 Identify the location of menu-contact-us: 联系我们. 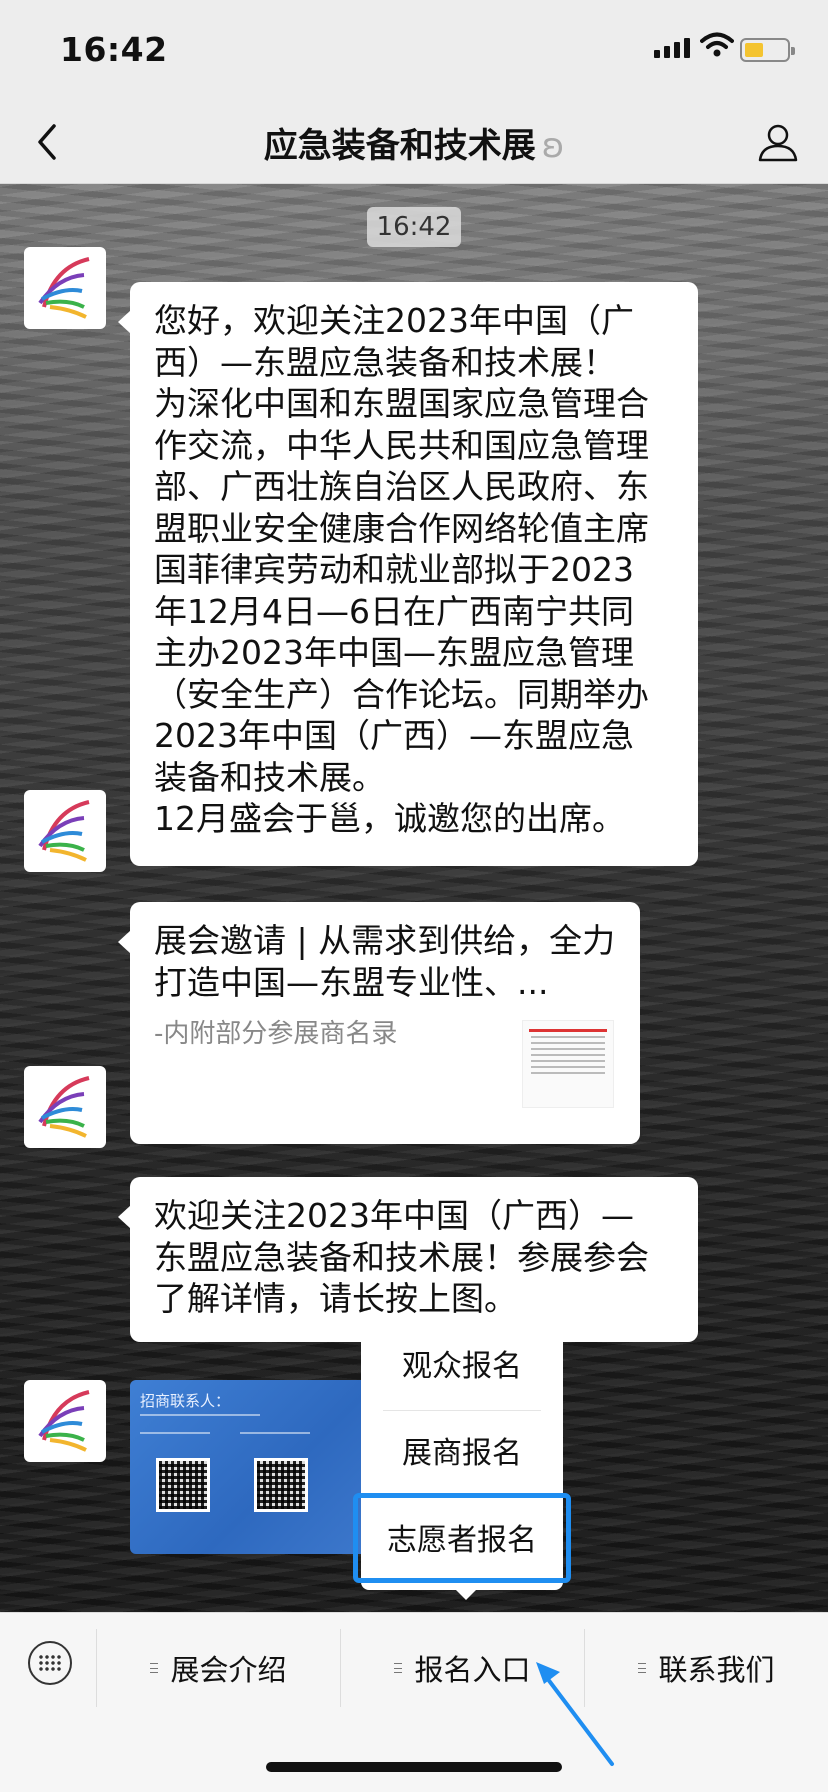
(706, 1668).